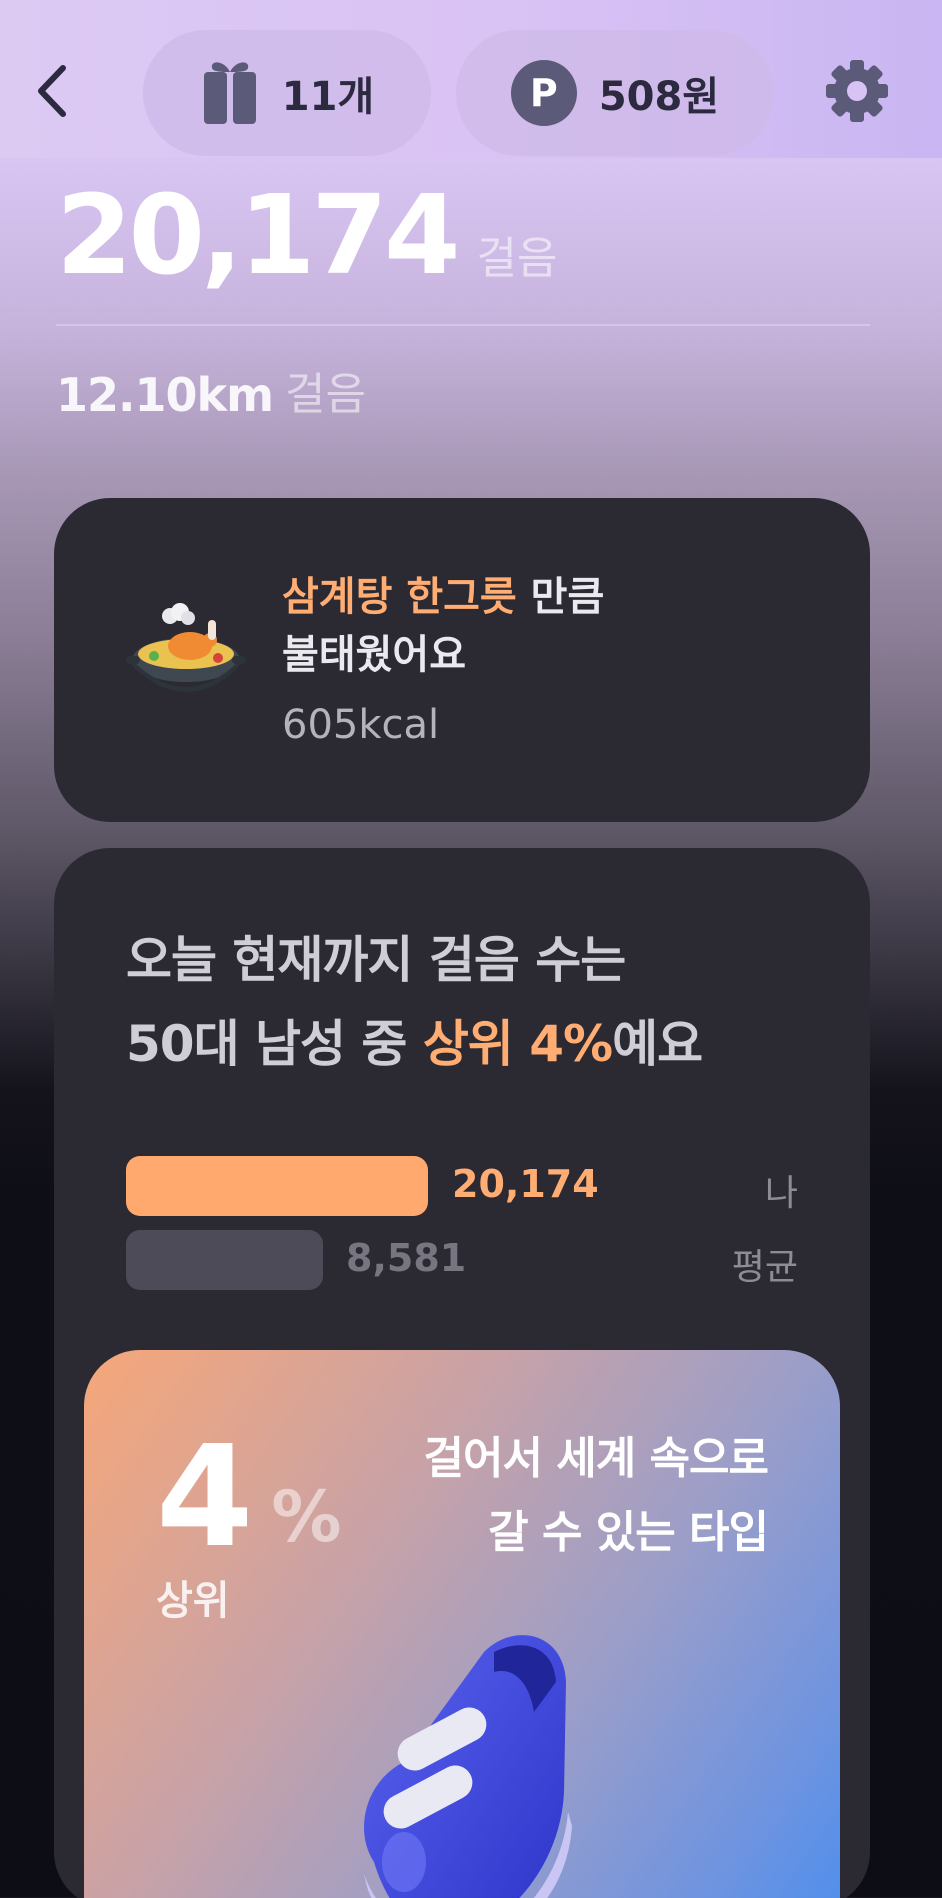 The width and height of the screenshot is (942, 1898). What do you see at coordinates (224, 1260) in the screenshot?
I see `average-steps-bar` at bounding box center [224, 1260].